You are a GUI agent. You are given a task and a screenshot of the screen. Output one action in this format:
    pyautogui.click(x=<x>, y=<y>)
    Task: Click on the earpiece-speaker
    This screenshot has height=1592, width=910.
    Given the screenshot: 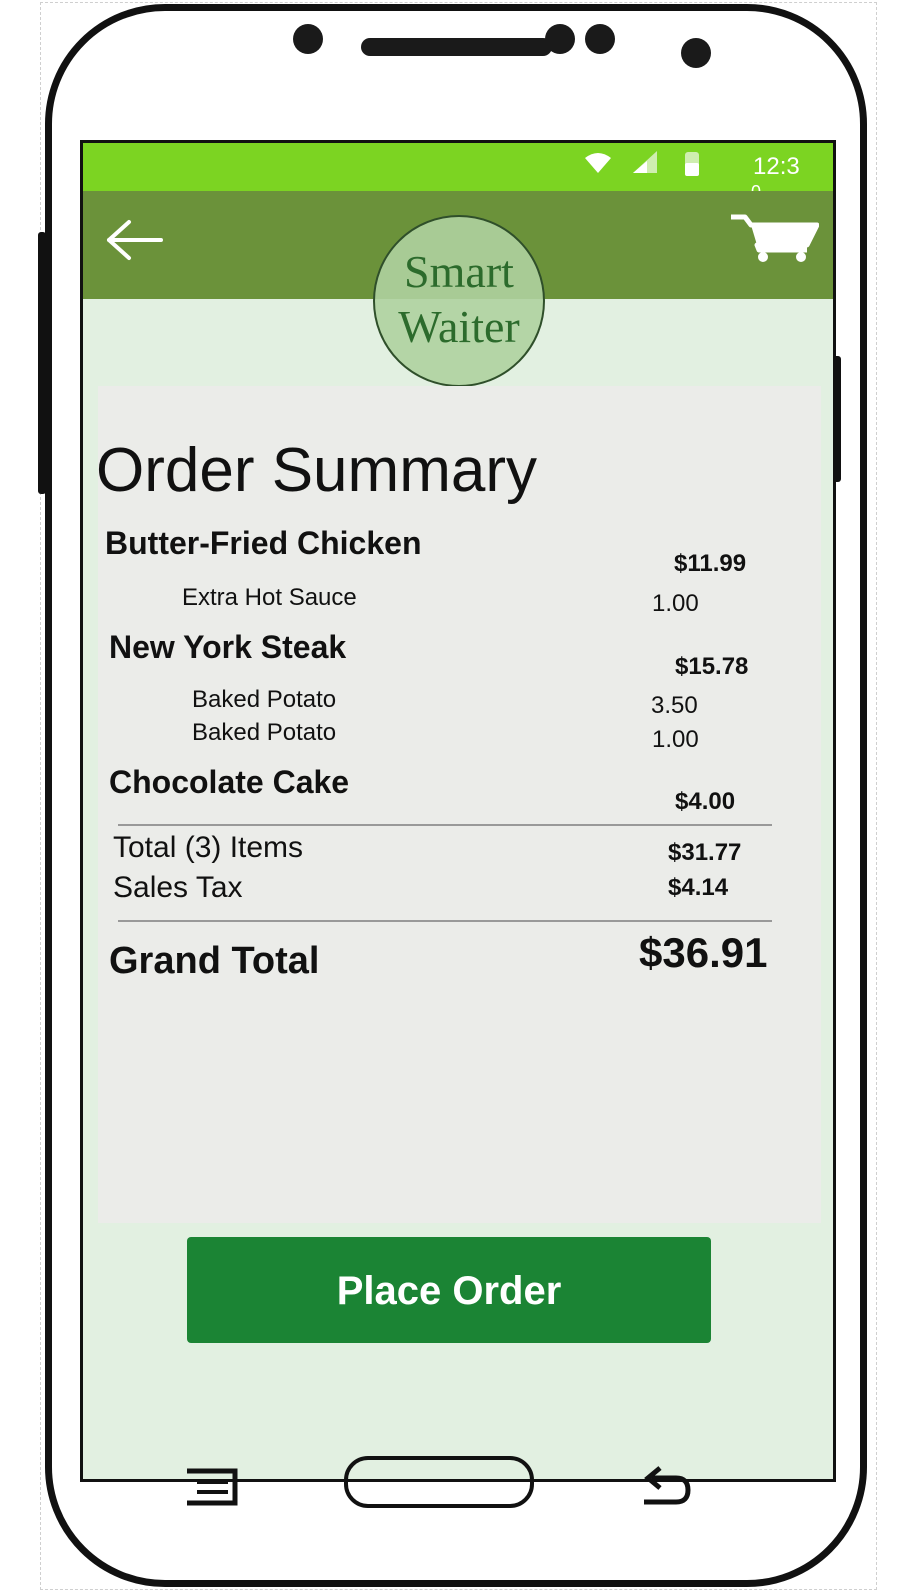 What is the action you would take?
    pyautogui.click(x=456, y=47)
    